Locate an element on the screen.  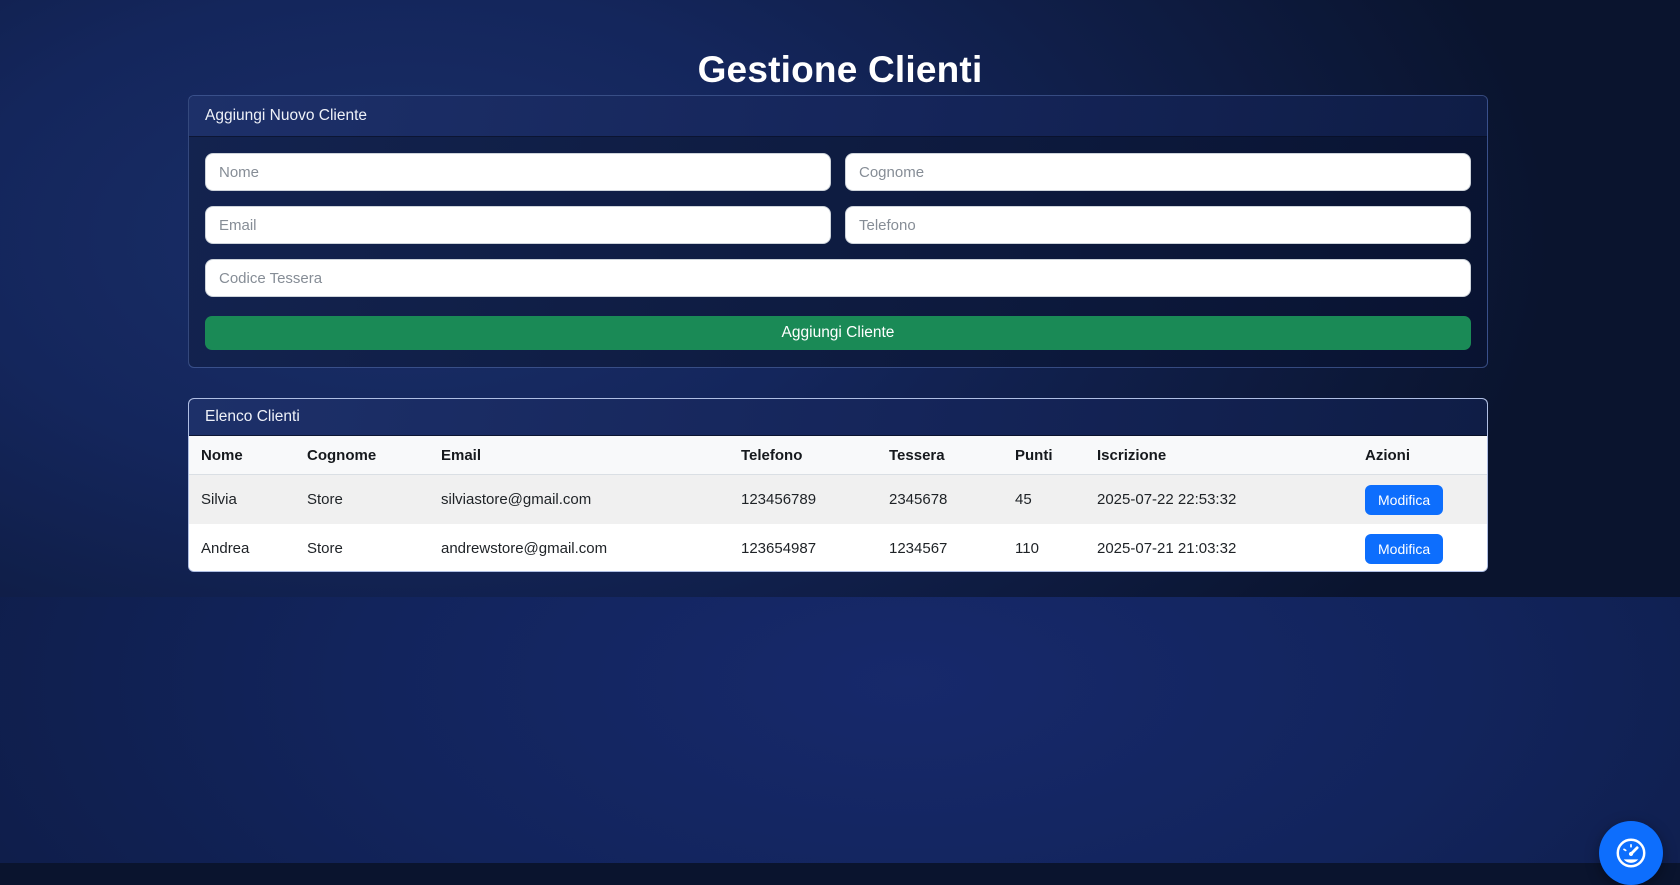
column-header-iscrizione: Iscrizione is located at coordinates (1219, 455).